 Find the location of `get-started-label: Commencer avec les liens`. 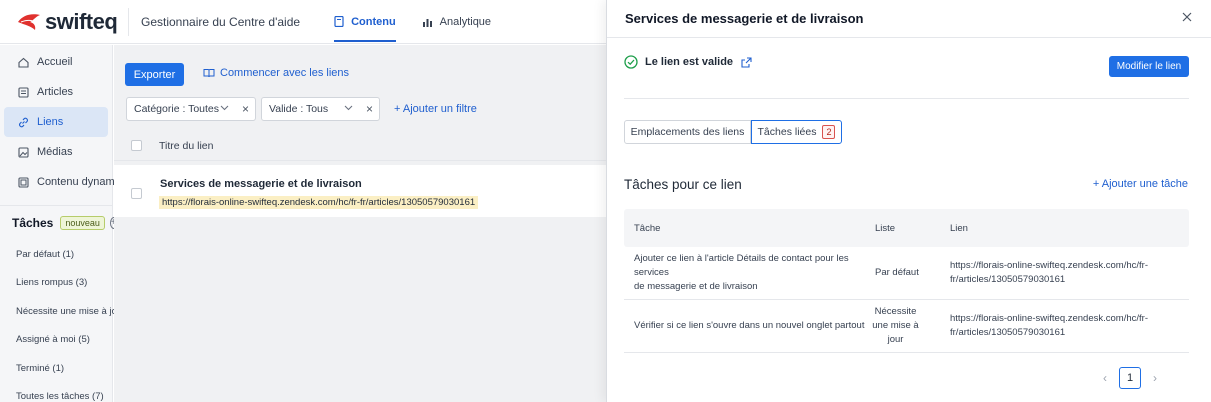

get-started-label: Commencer avec les liens is located at coordinates (284, 73).